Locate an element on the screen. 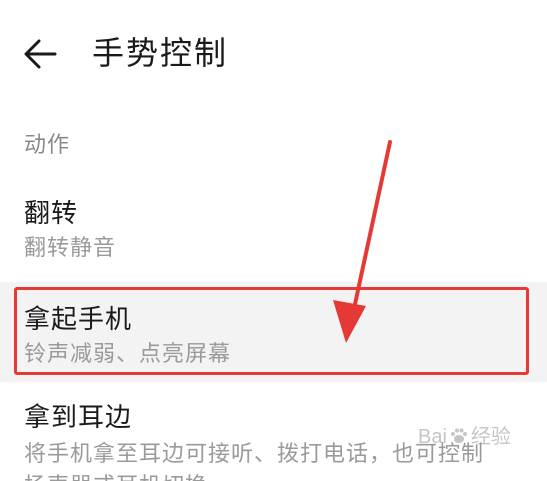 This screenshot has height=481, width=547. watermark-text-left: Bai is located at coordinates (432, 437).